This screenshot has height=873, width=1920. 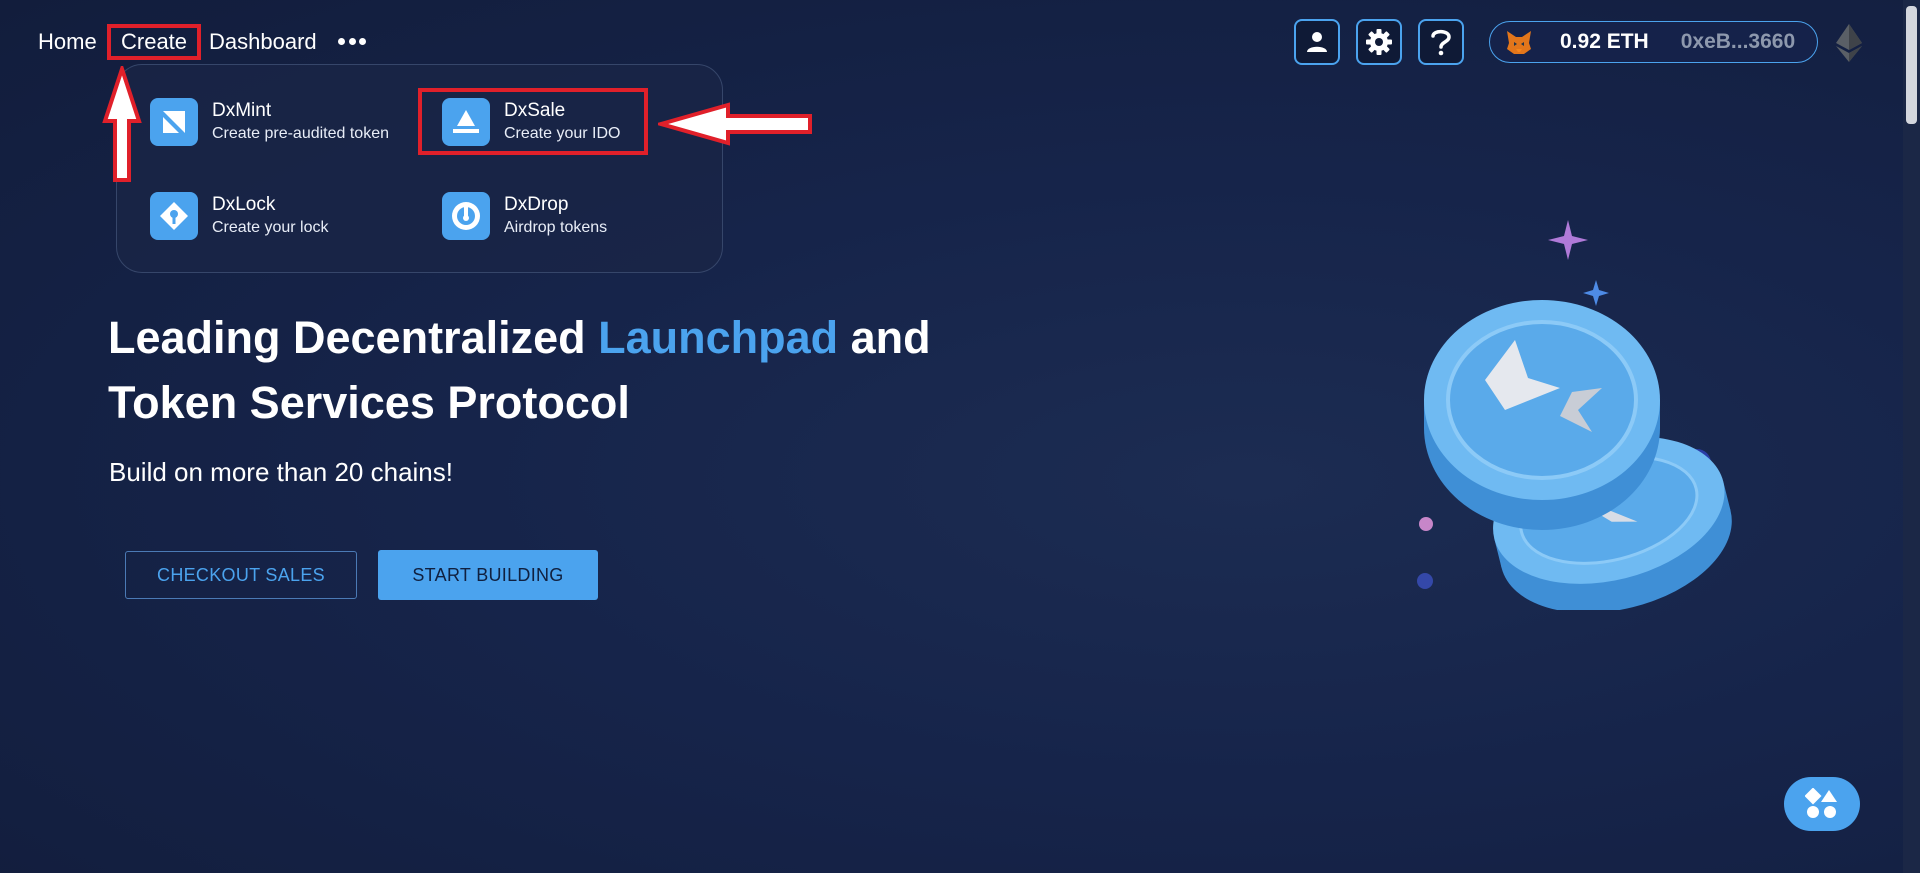 I want to click on scrollbar-thumb, so click(x=1911, y=65).